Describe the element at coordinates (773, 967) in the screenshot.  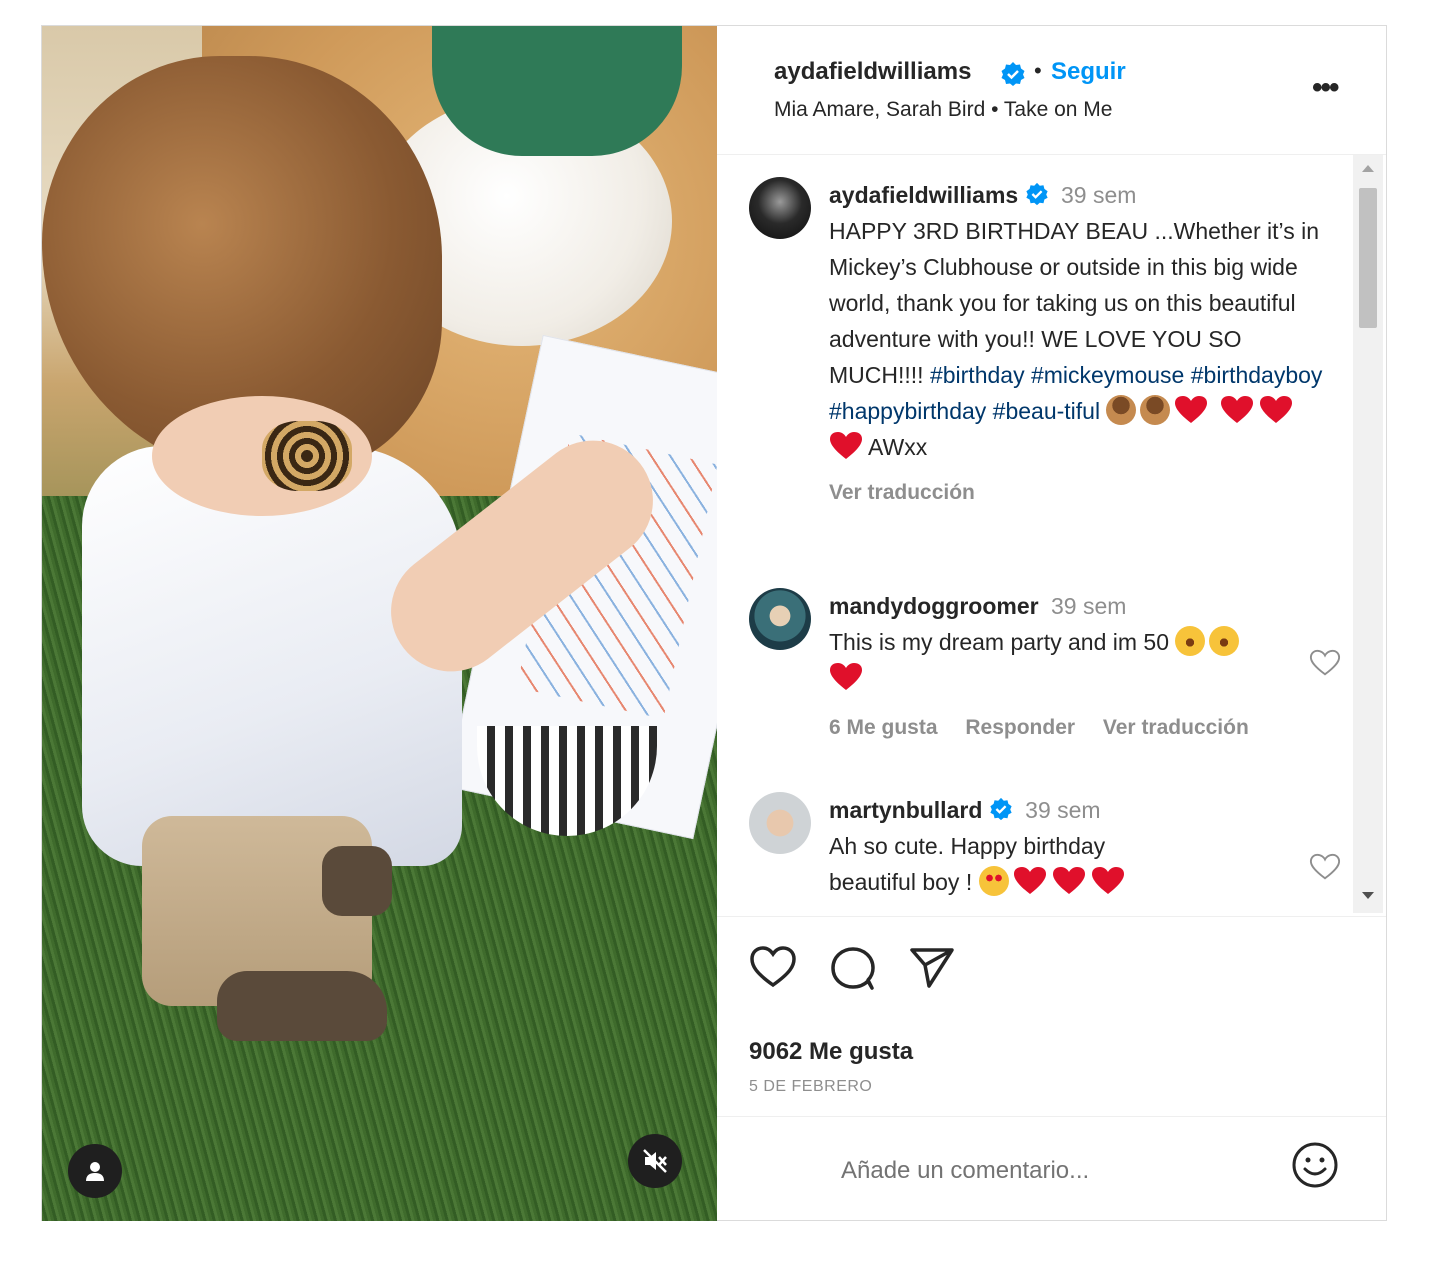
I see `like-heart-icon` at that location.